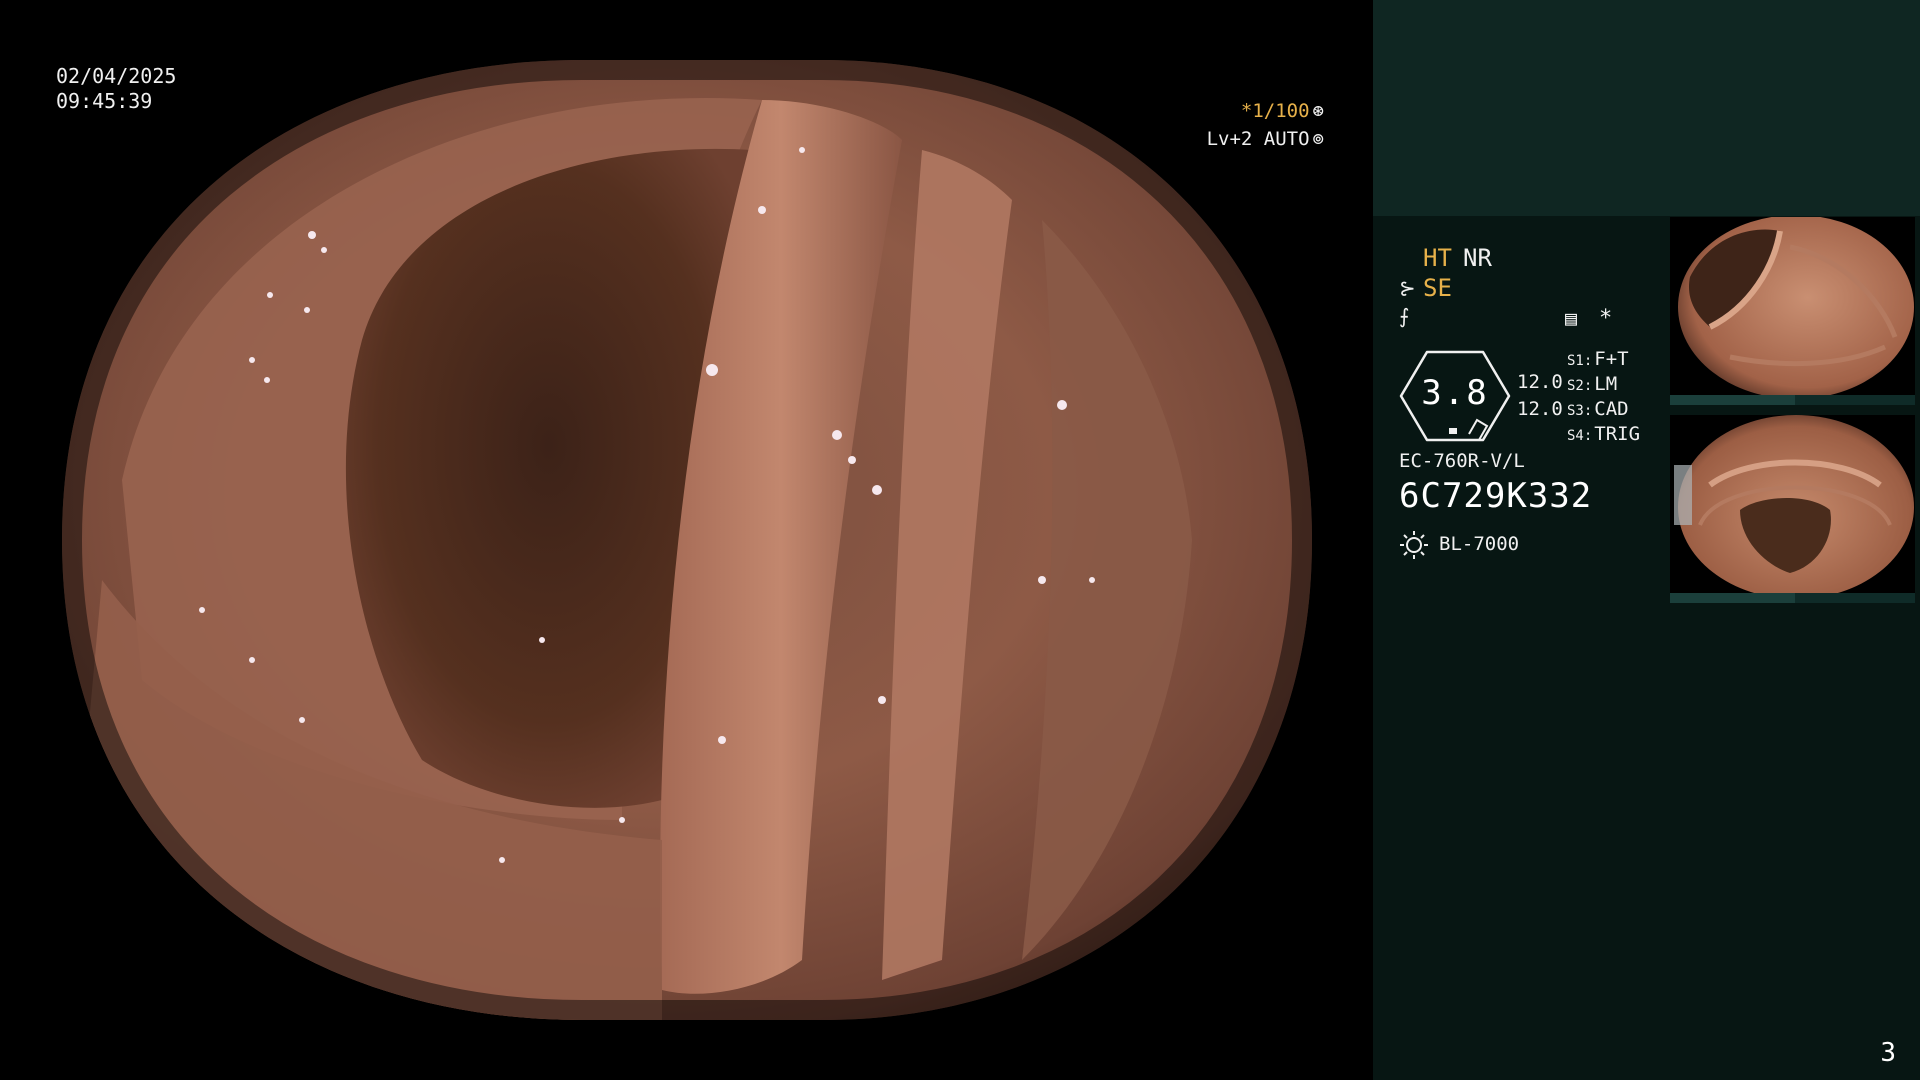  I want to click on shutter-speed: *1/100 ⊛, so click(1282, 111).